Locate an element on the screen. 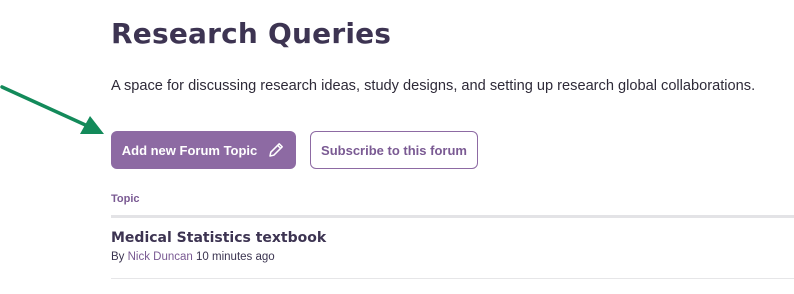  header-divider is located at coordinates (452, 216).